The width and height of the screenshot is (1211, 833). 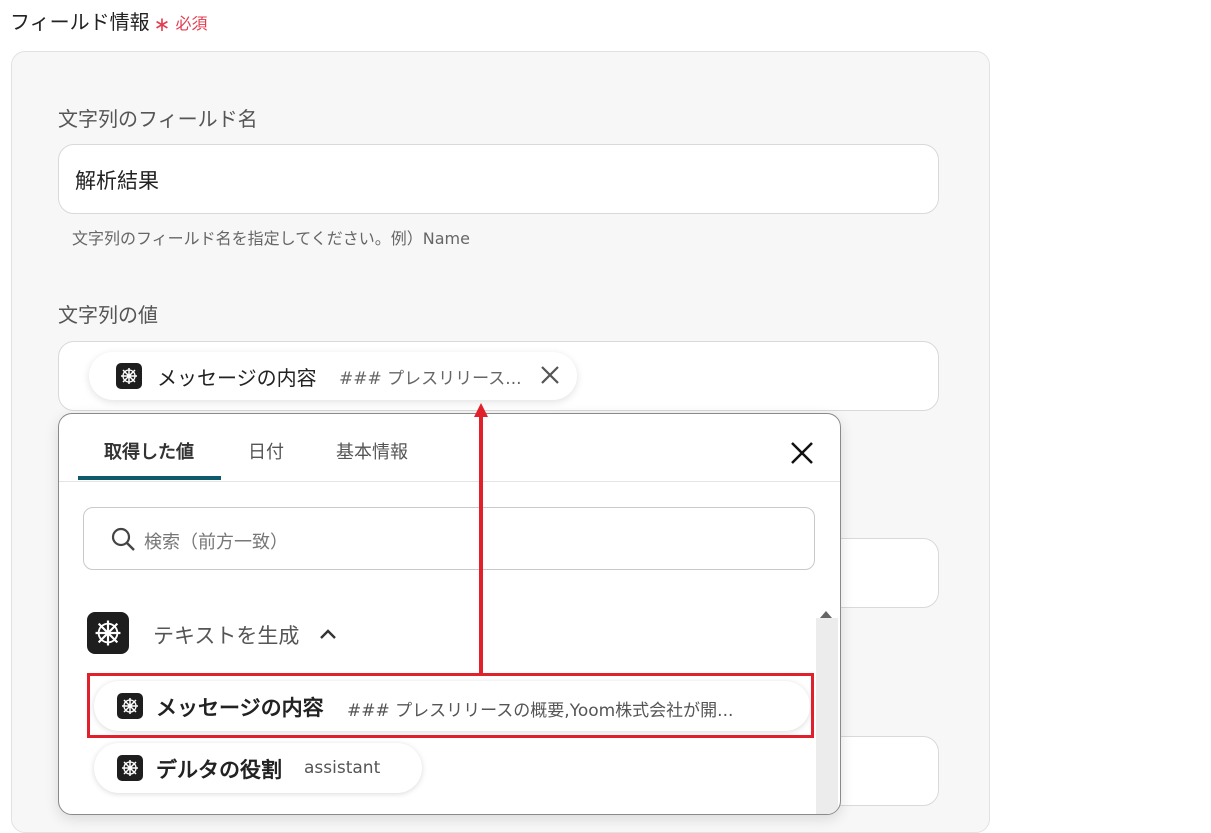 What do you see at coordinates (149, 451) in the screenshot?
I see `tab-acquired-values: 取得した値` at bounding box center [149, 451].